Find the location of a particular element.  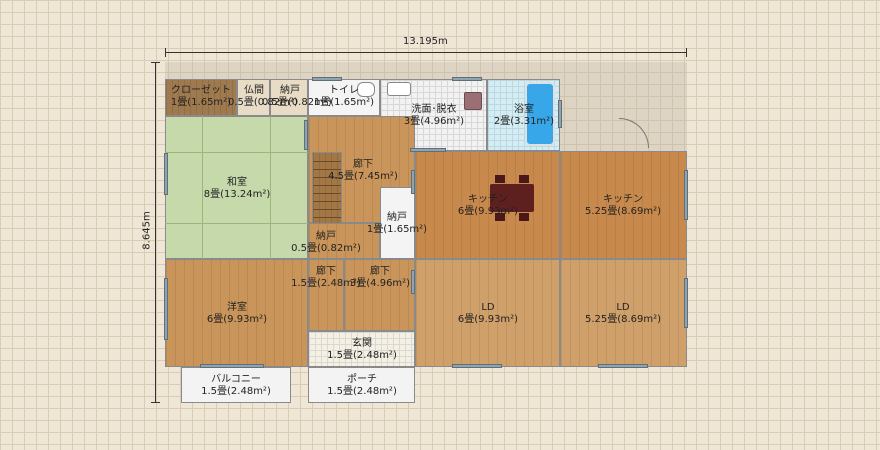

label-washroom: 洗面･脱衣 3畳(4.96m²) is located at coordinates (434, 116).